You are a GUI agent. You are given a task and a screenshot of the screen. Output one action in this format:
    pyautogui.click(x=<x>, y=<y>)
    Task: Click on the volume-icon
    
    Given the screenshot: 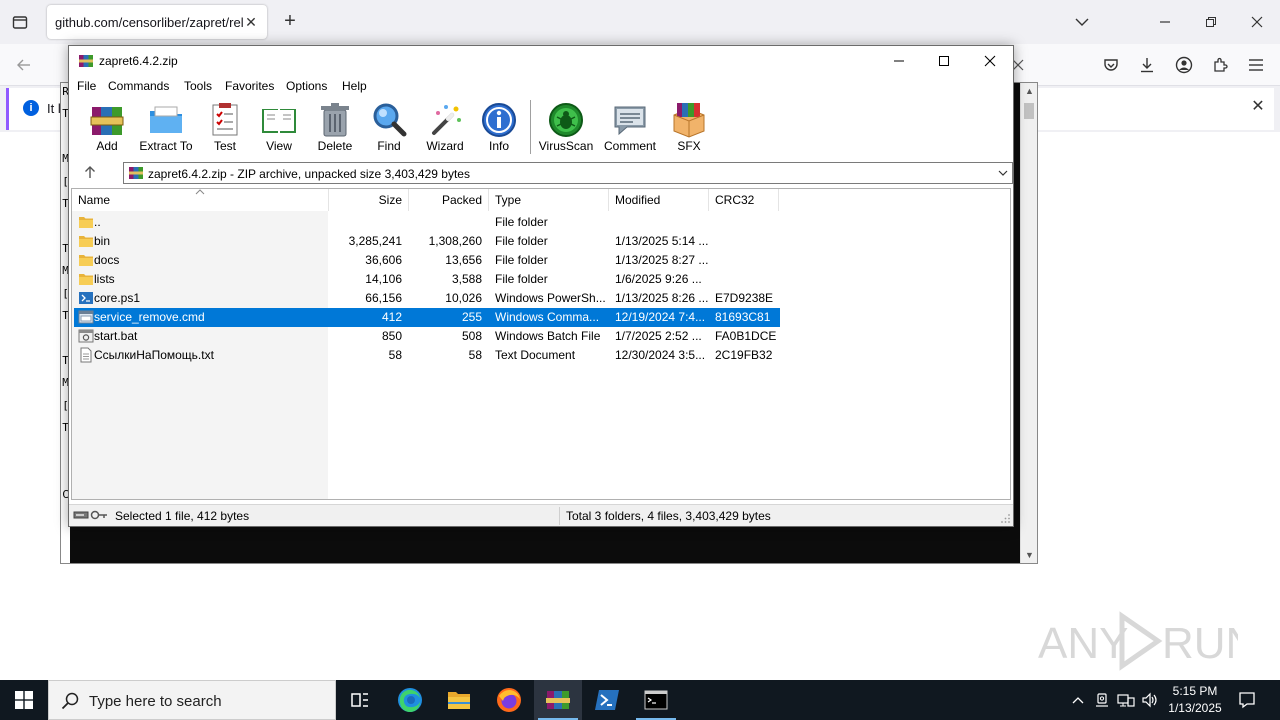 What is the action you would take?
    pyautogui.click(x=1150, y=700)
    